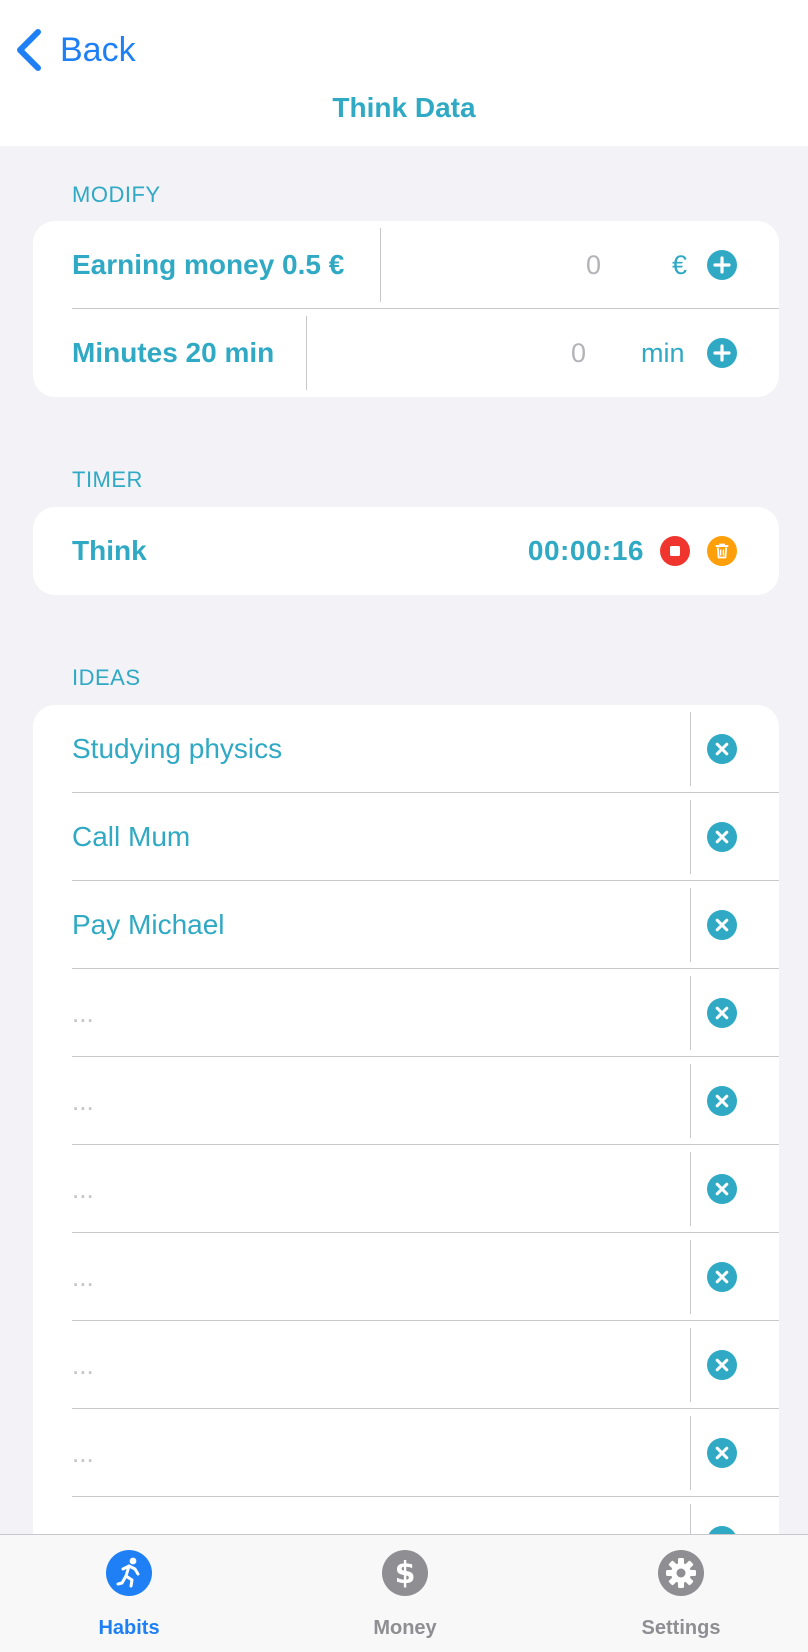  What do you see at coordinates (131, 837) in the screenshot?
I see `idea-text-input: Call Mum` at bounding box center [131, 837].